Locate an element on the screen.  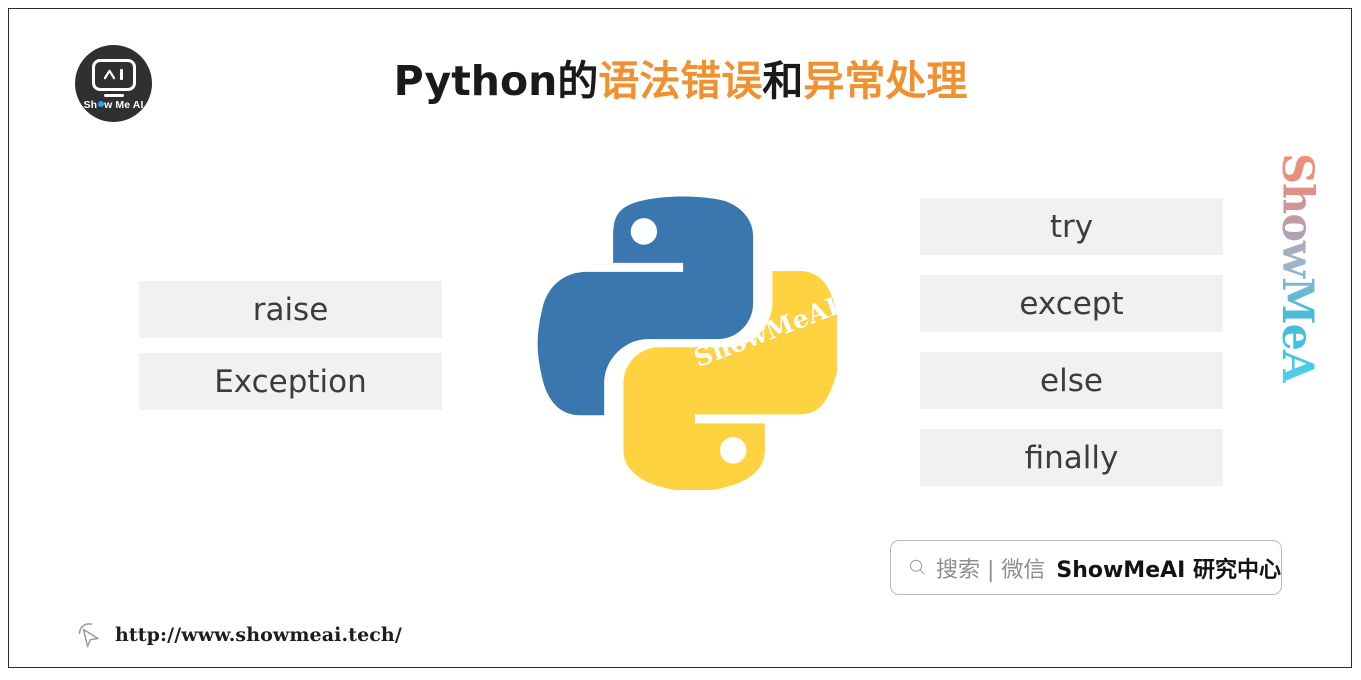
page-title: Python的语法错误和异常处理 is located at coordinates (680, 81).